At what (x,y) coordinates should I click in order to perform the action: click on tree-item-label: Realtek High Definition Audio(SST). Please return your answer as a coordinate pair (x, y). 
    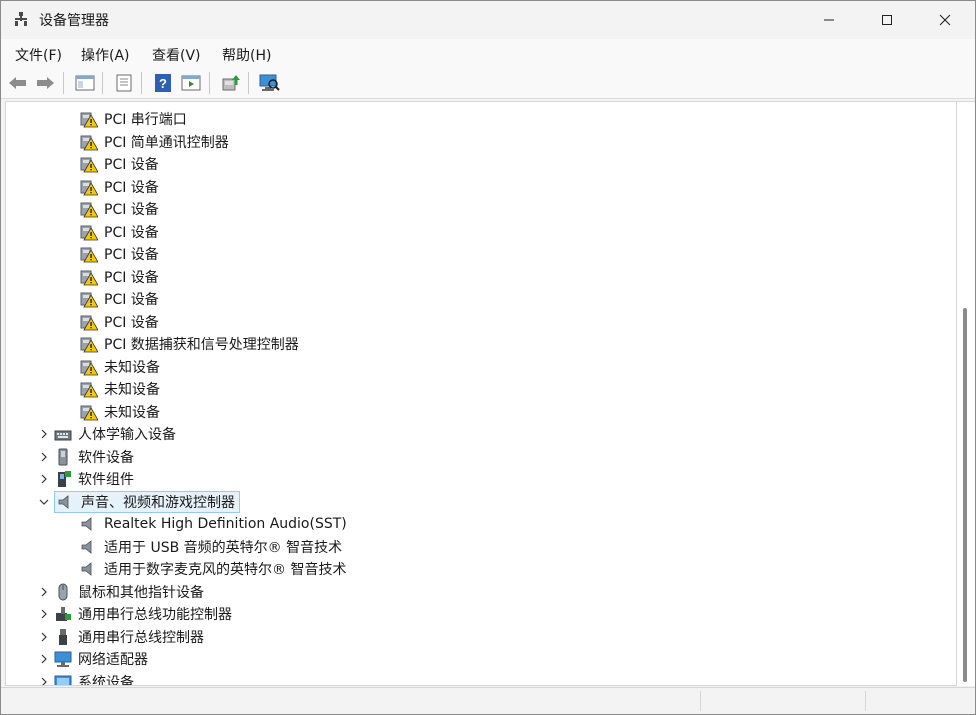
    Looking at the image, I should click on (225, 524).